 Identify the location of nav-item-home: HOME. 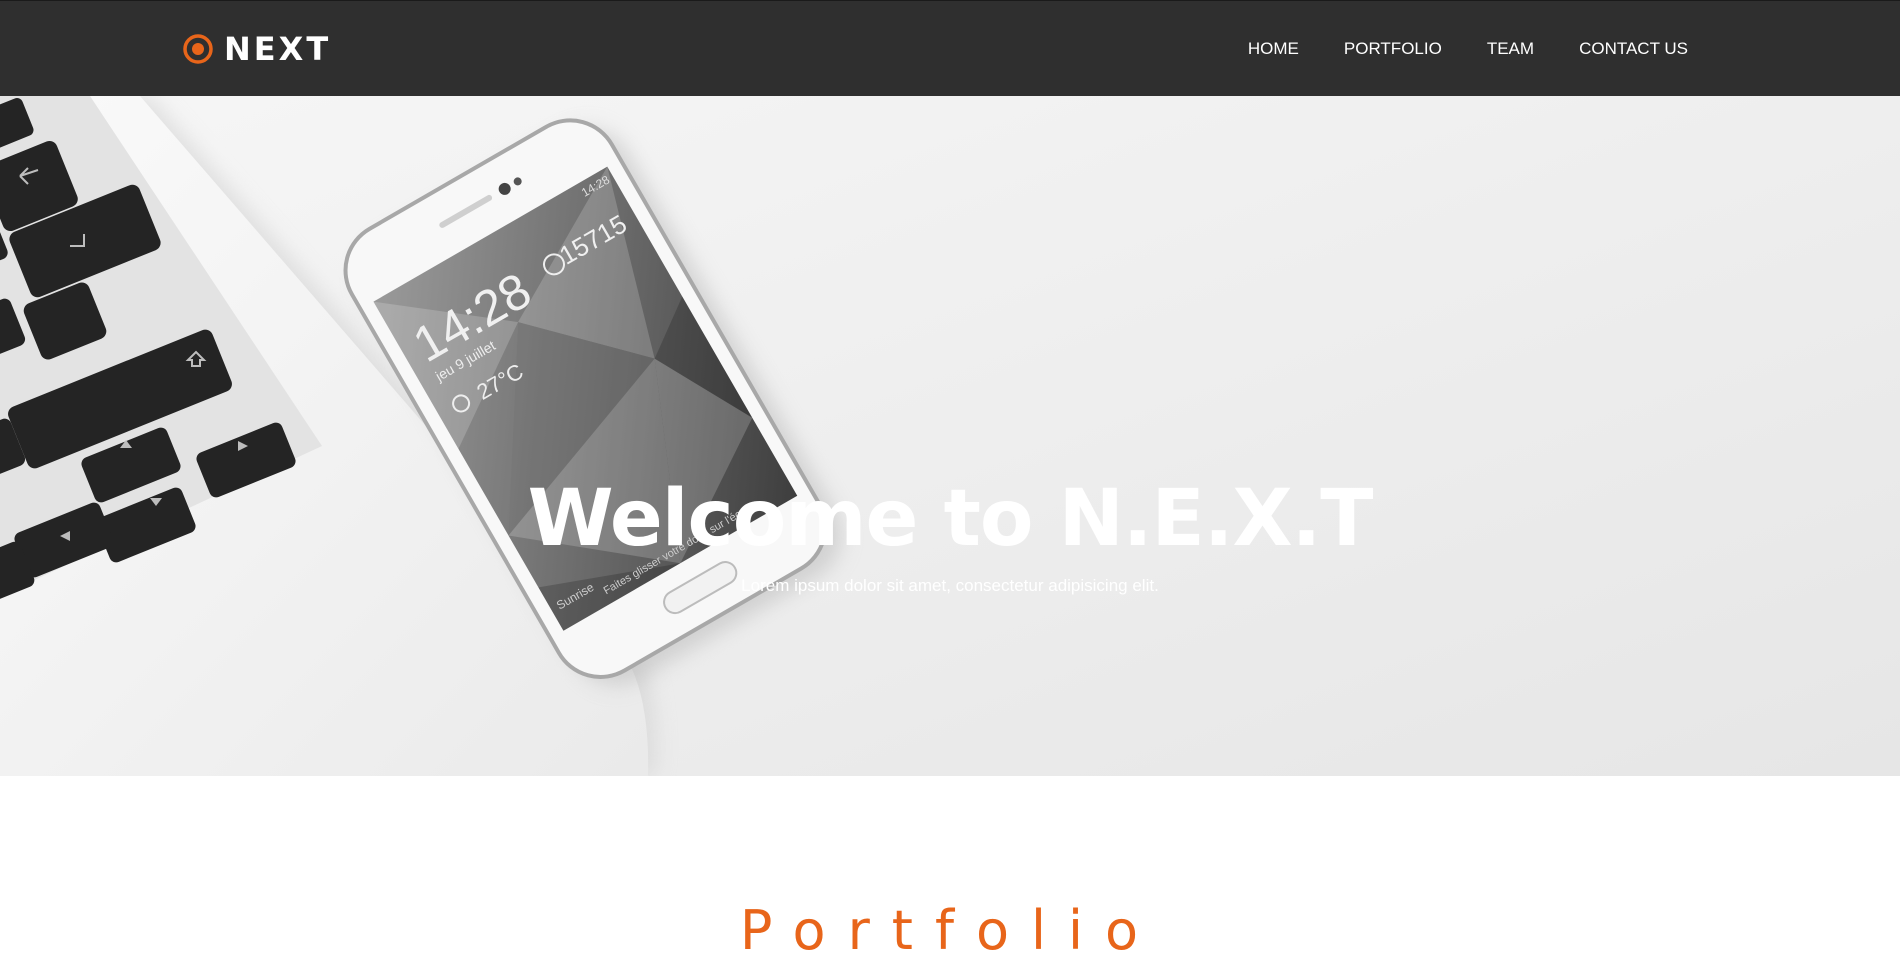
(1273, 49).